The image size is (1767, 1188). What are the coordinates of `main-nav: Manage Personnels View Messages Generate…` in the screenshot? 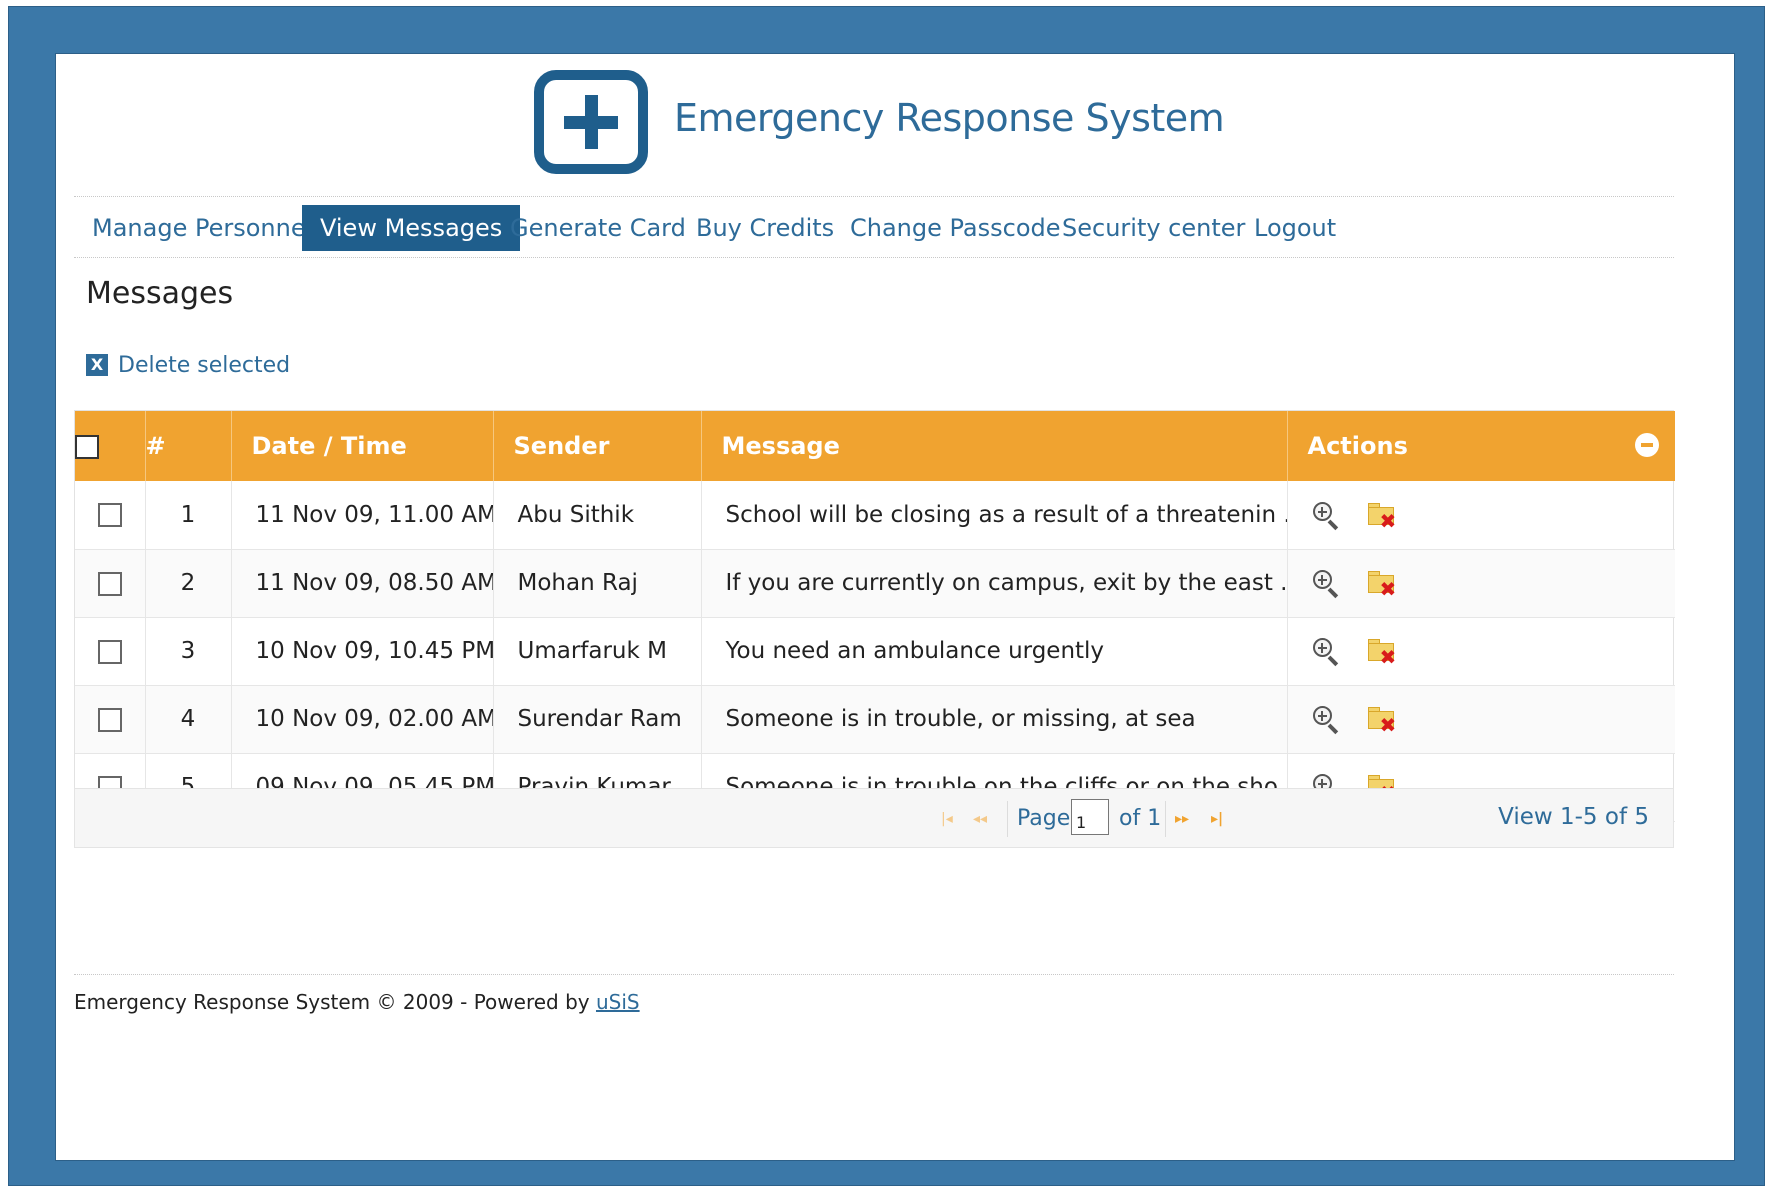 It's located at (874, 227).